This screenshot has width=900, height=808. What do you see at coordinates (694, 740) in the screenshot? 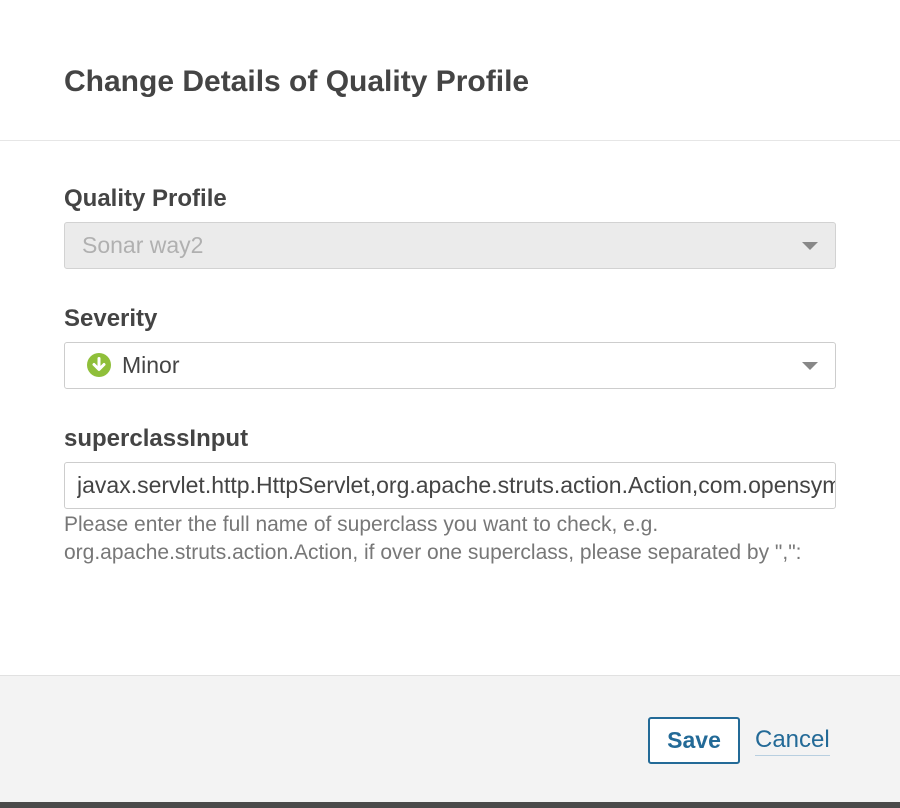
I see `save-button: Save` at bounding box center [694, 740].